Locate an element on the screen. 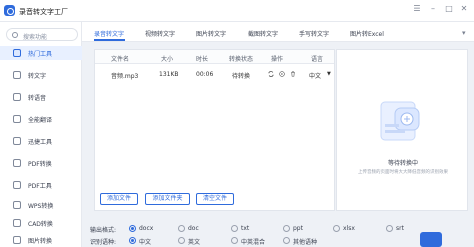  app-logo-icon is located at coordinates (9, 10).